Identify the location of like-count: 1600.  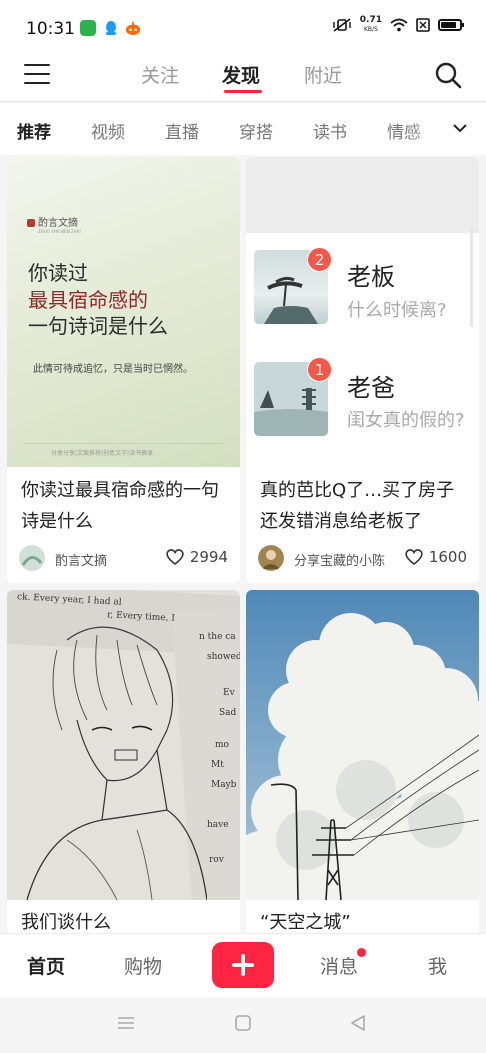
(447, 557).